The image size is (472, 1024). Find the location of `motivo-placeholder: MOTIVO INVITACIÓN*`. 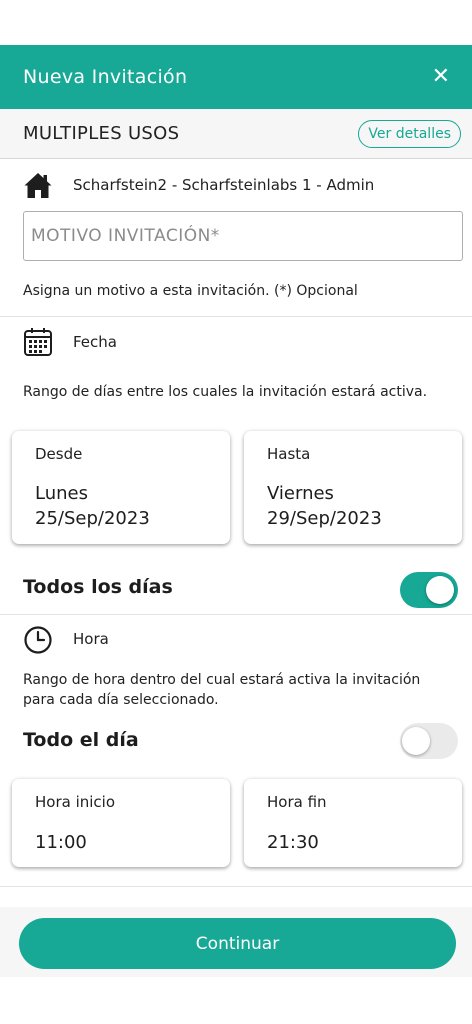

motivo-placeholder: MOTIVO INVITACIÓN* is located at coordinates (125, 236).